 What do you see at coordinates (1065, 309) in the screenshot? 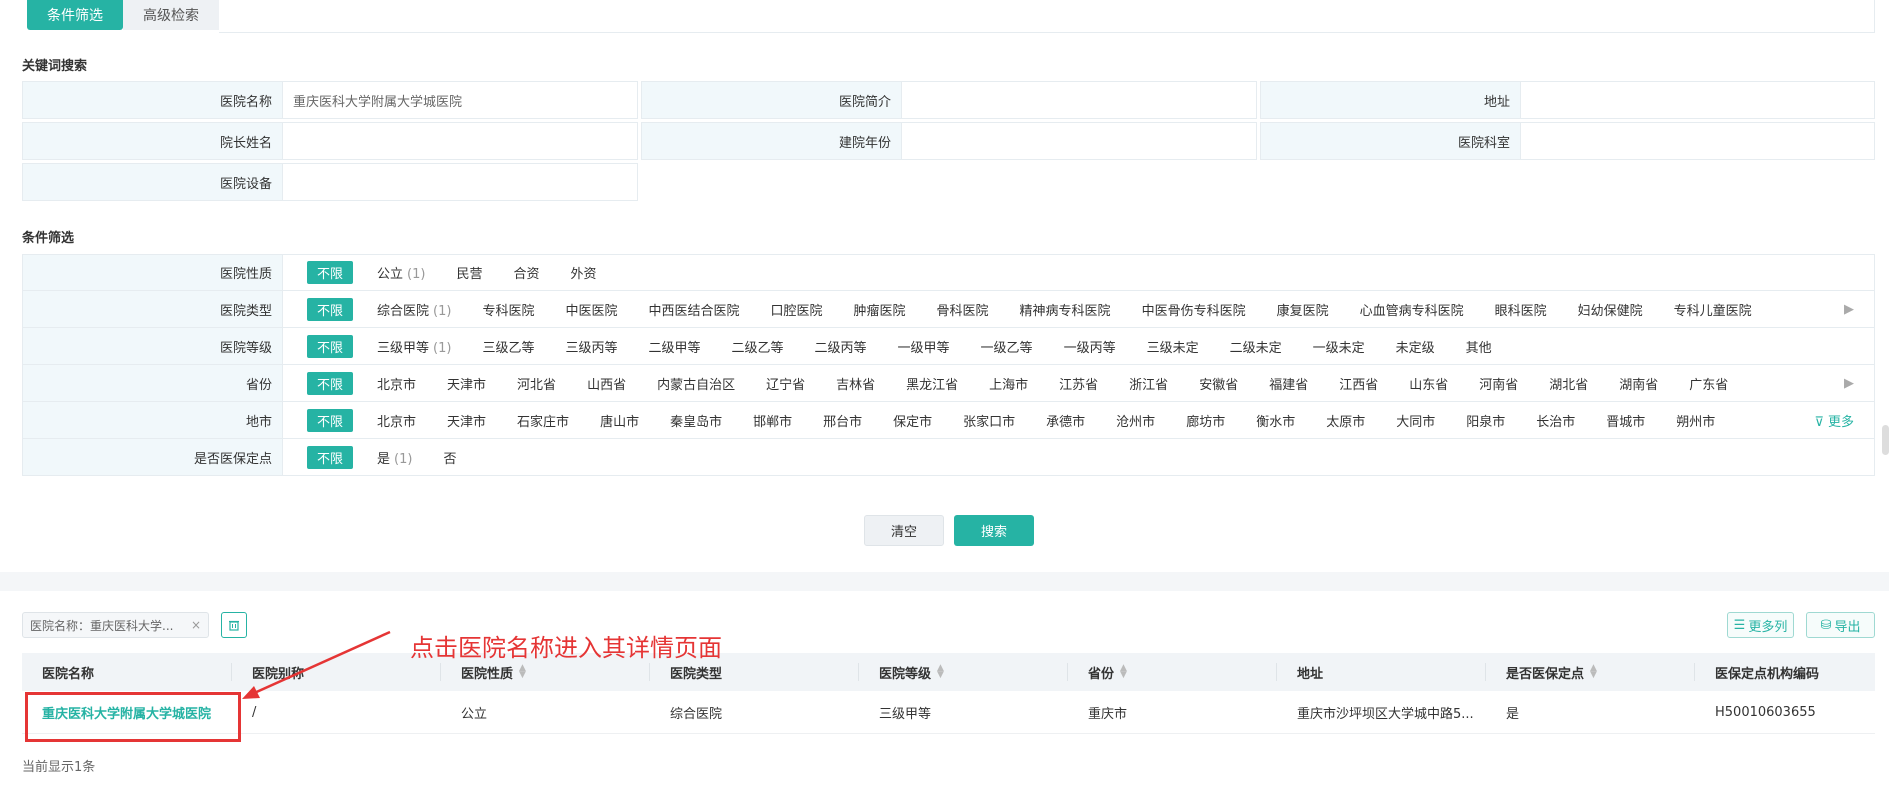
I see `filter-option: 精神病专科医院` at bounding box center [1065, 309].